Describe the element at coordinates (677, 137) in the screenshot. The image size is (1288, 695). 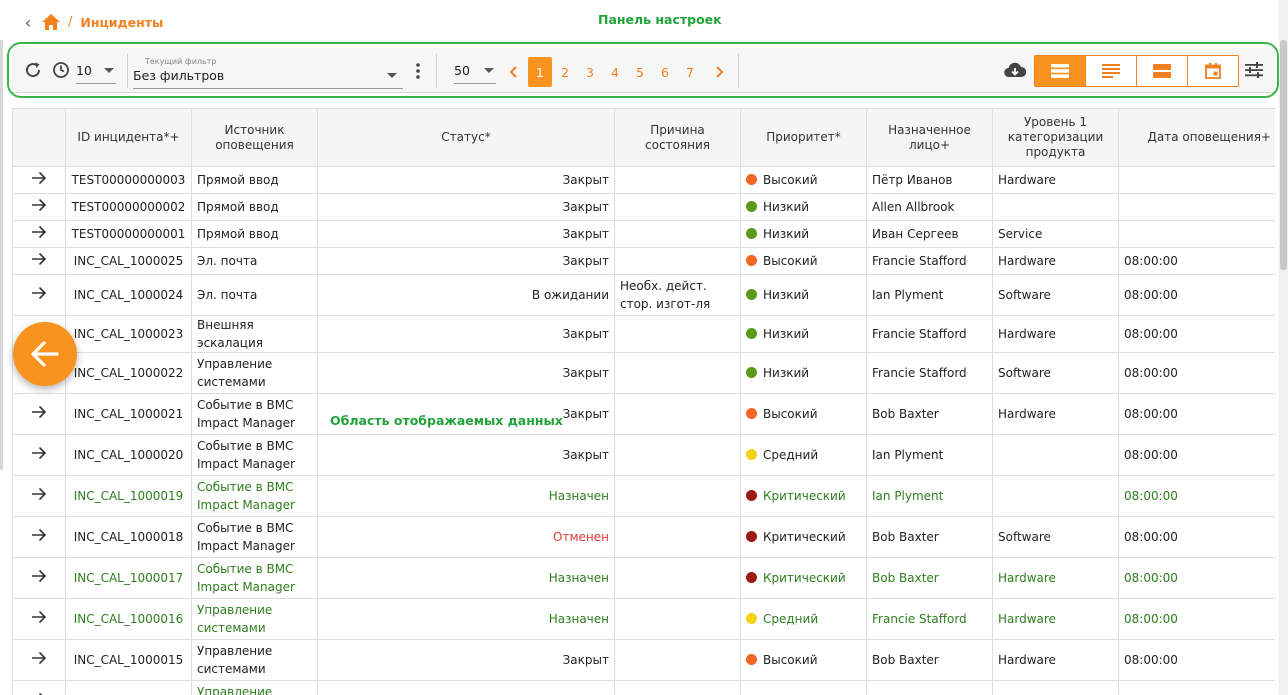
I see `column-header: Причина состояния` at that location.